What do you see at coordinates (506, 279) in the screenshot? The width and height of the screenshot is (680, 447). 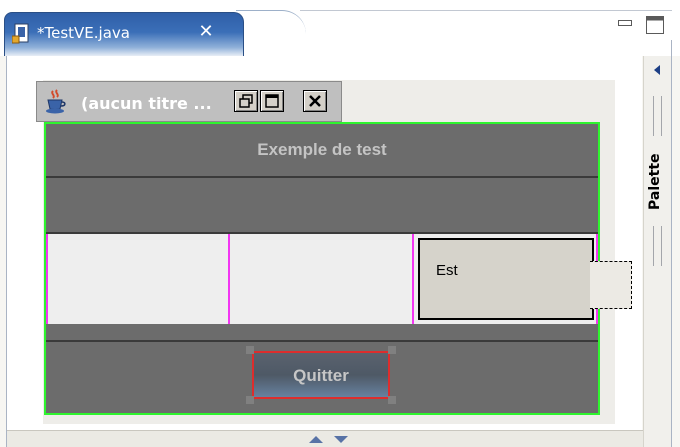 I see `east-label-box: Est` at bounding box center [506, 279].